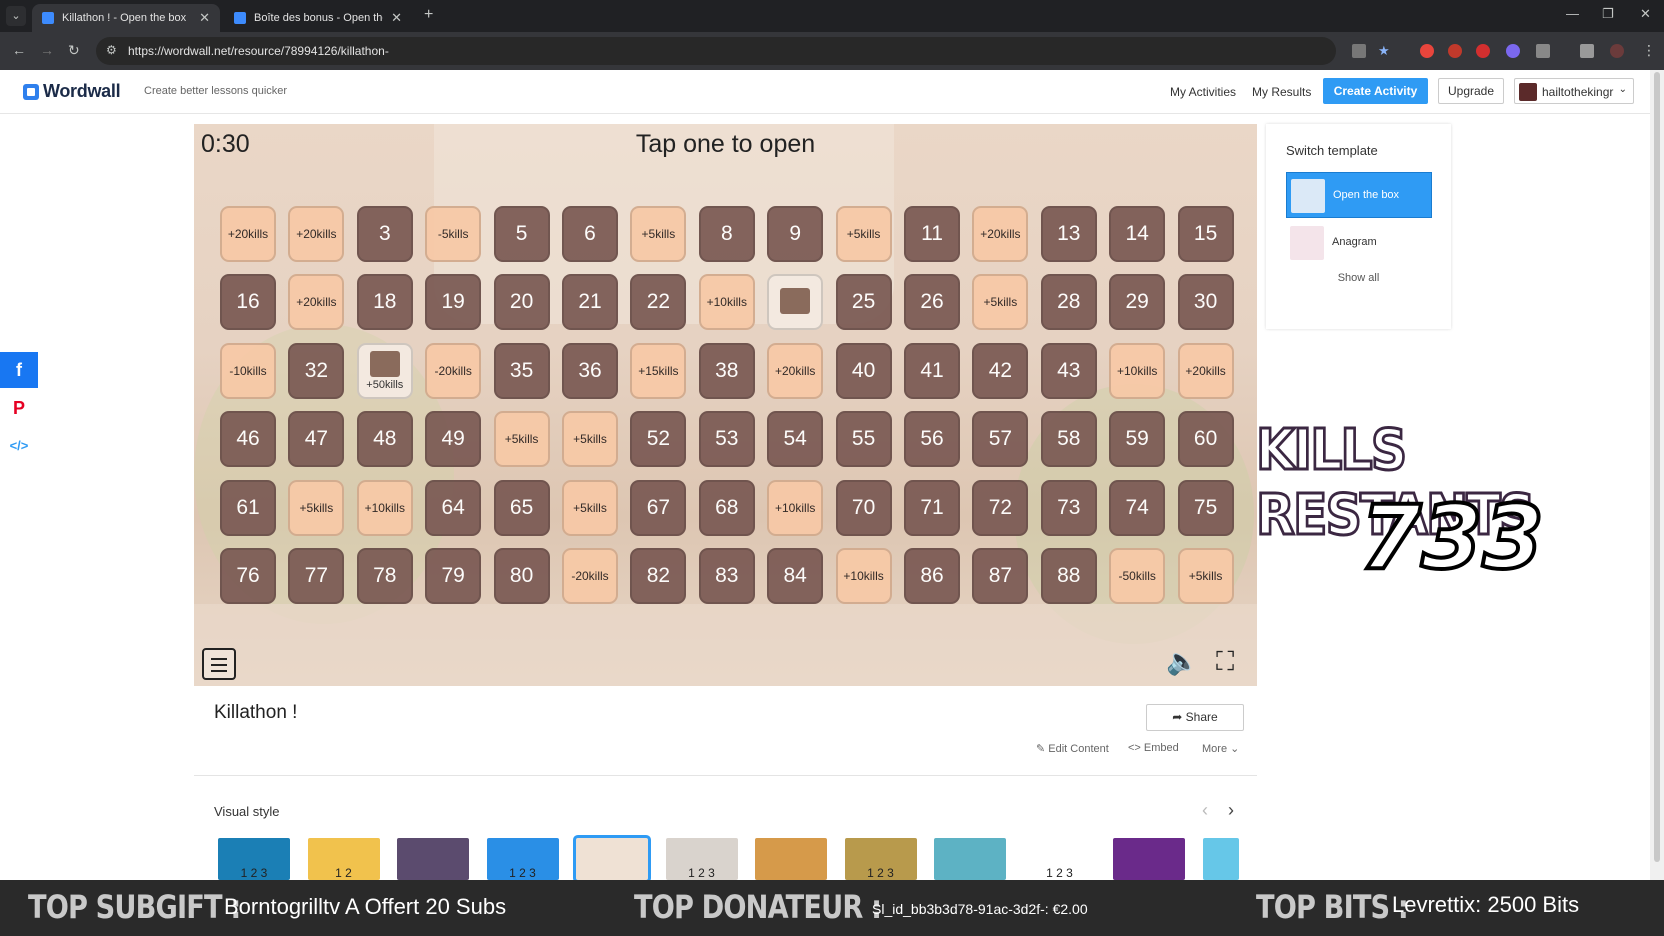 The image size is (1664, 936). I want to click on visual-style-thumb: 1 2, so click(343, 859).